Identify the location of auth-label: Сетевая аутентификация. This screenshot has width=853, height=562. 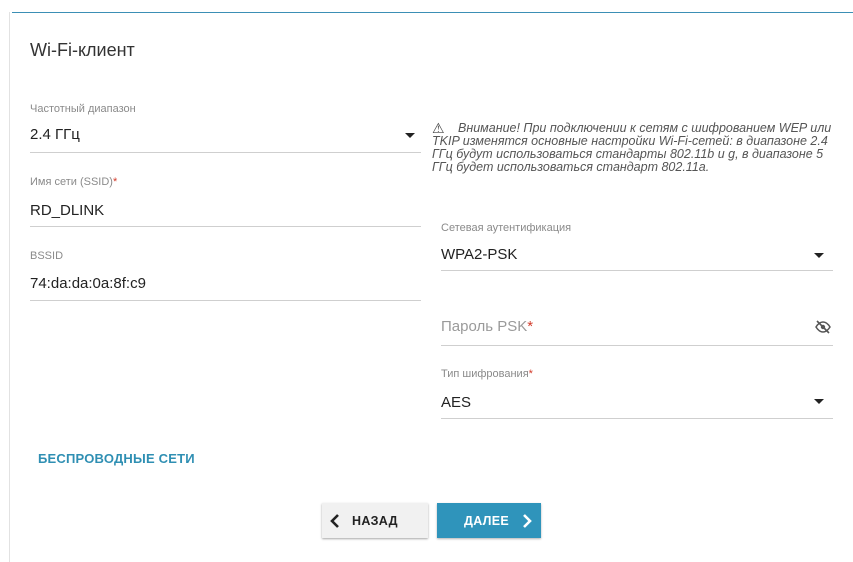
(506, 228).